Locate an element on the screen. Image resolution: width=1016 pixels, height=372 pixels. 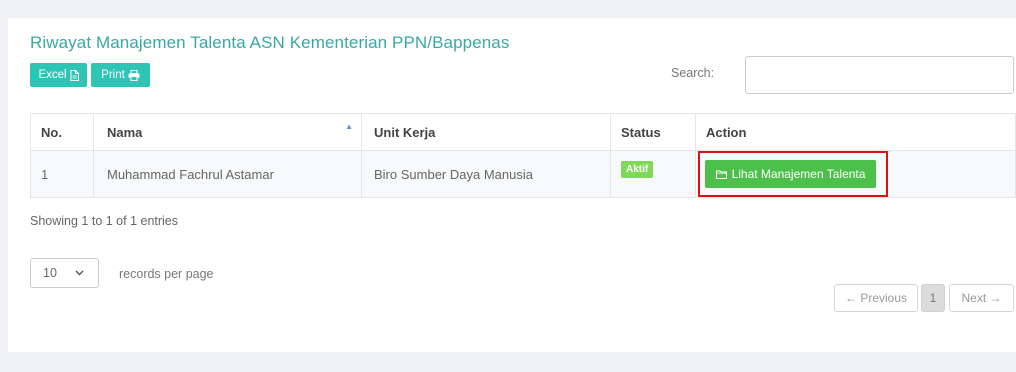
search-label: Search: is located at coordinates (693, 73).